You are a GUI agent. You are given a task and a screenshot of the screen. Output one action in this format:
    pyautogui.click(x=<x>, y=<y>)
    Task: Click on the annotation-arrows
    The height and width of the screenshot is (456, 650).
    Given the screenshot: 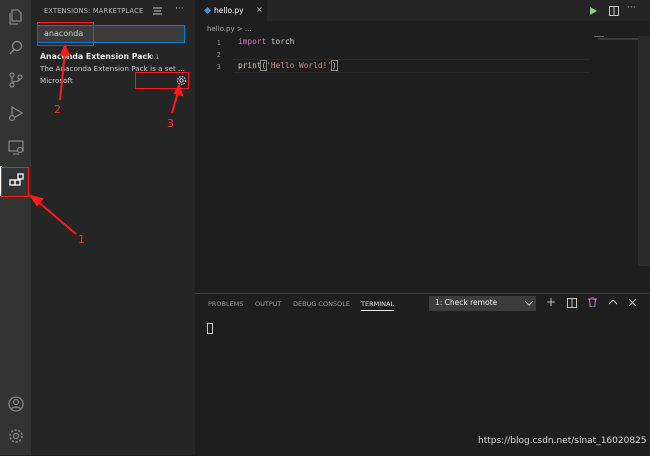 What is the action you would take?
    pyautogui.click(x=106, y=139)
    